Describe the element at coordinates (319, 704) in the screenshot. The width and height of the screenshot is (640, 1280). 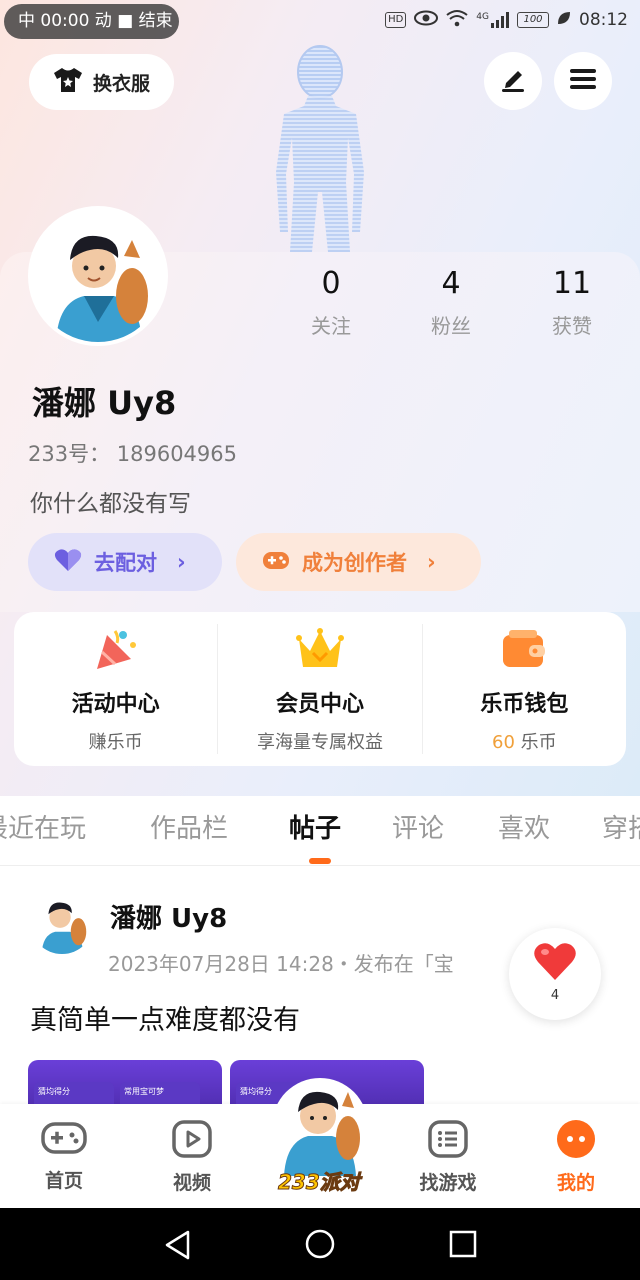
I see `vip-center-title: 会员中心` at that location.